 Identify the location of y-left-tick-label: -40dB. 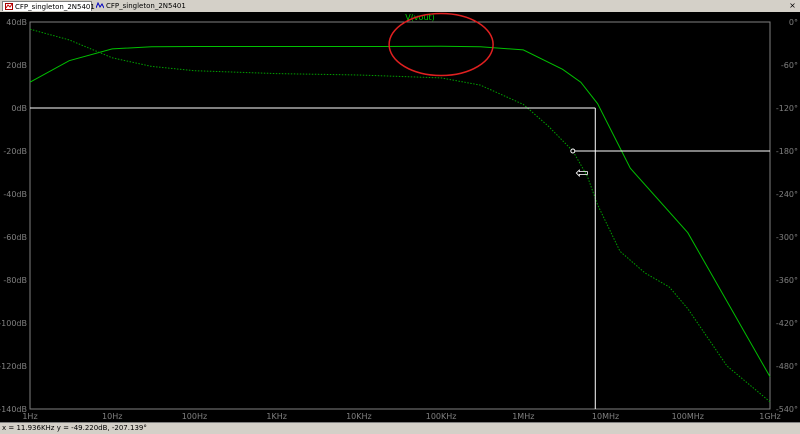
(15, 194).